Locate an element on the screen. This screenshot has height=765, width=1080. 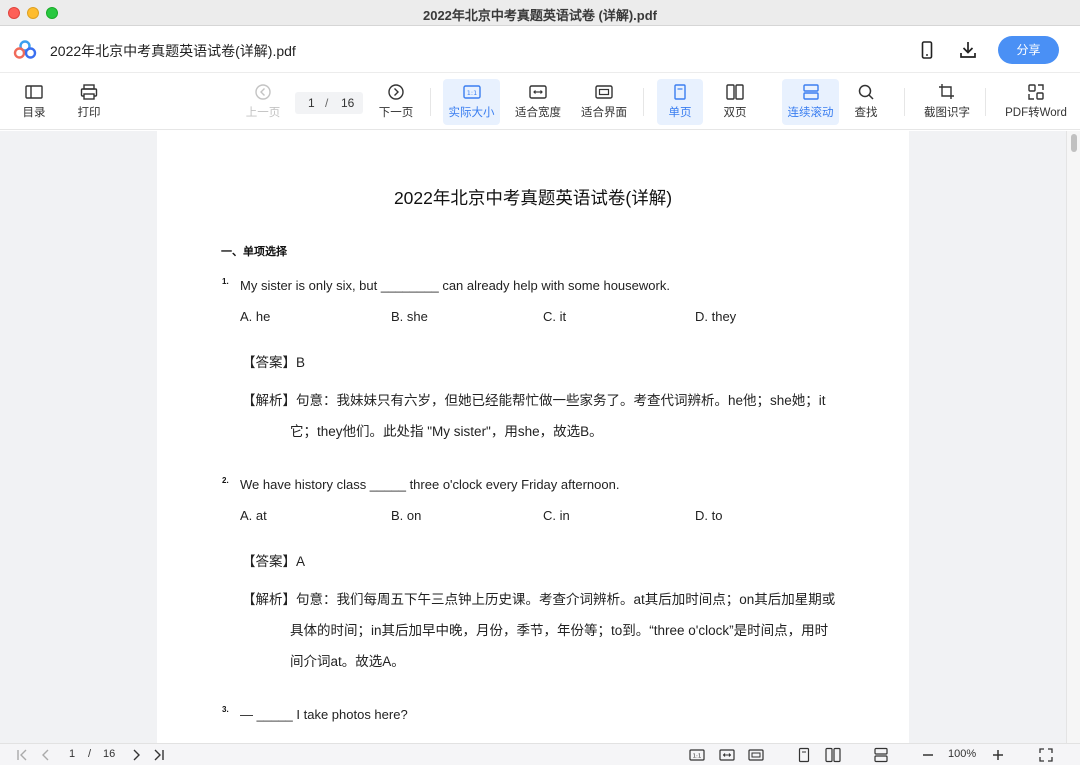
ocr-button: 截图识字 is located at coordinates (947, 102).